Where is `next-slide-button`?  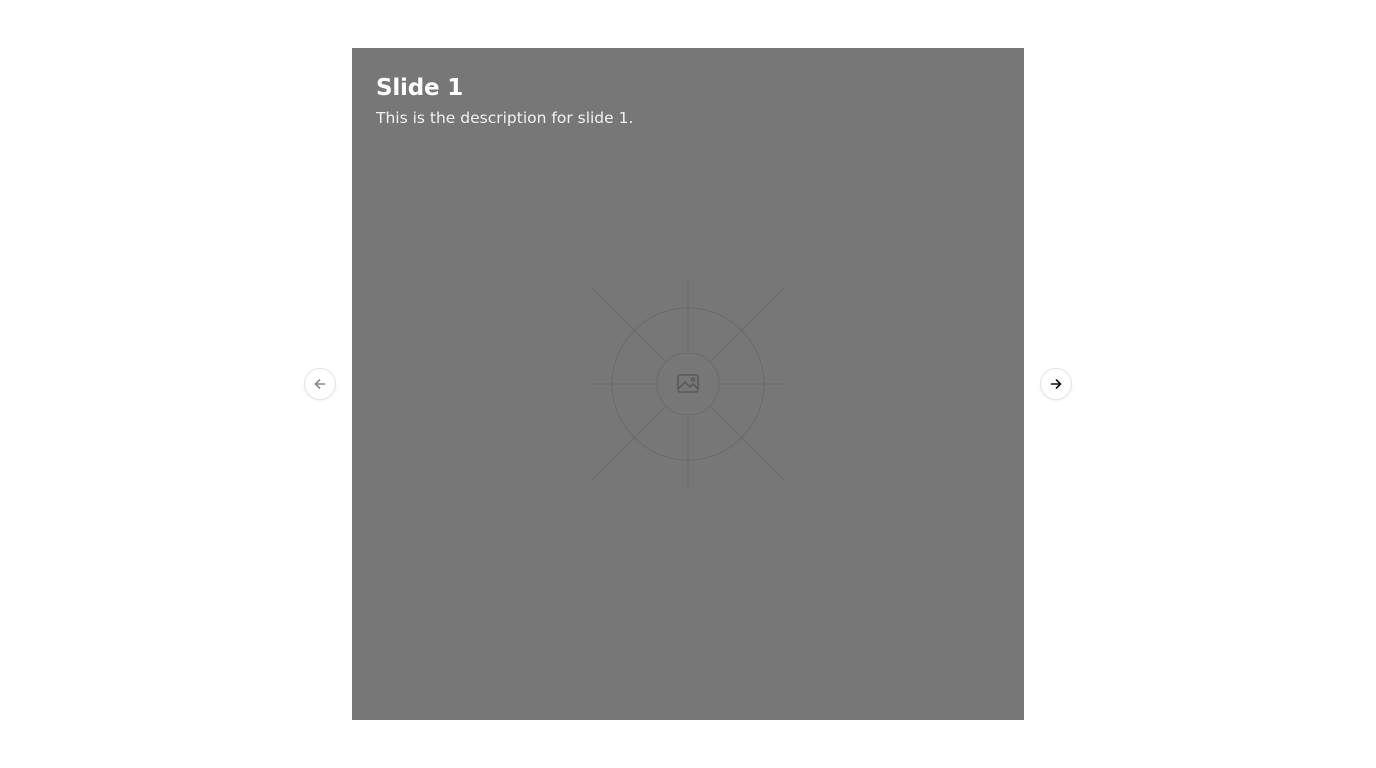 next-slide-button is located at coordinates (1056, 384).